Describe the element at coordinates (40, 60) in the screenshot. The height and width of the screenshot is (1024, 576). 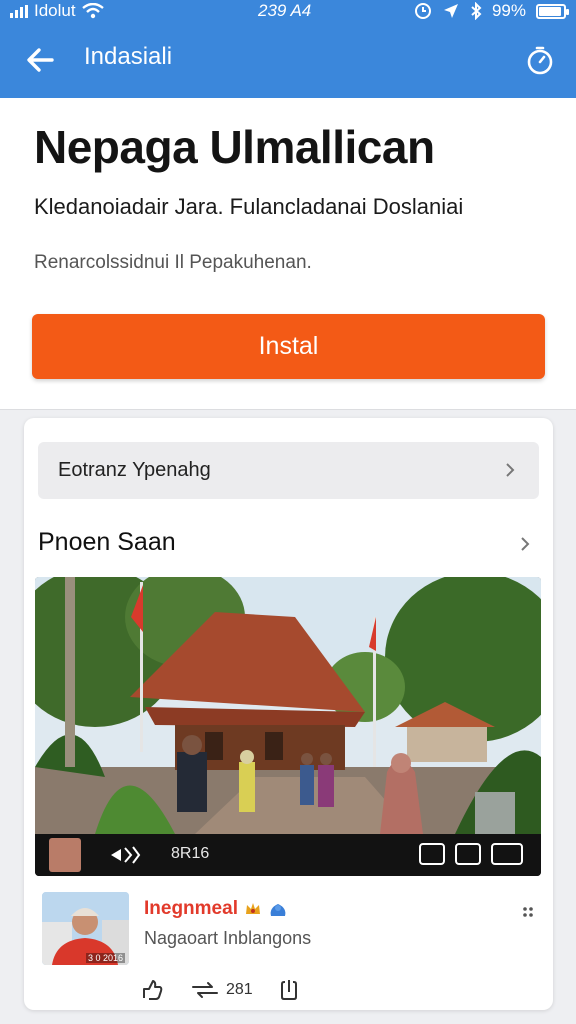
I see `back-arrow-icon` at that location.